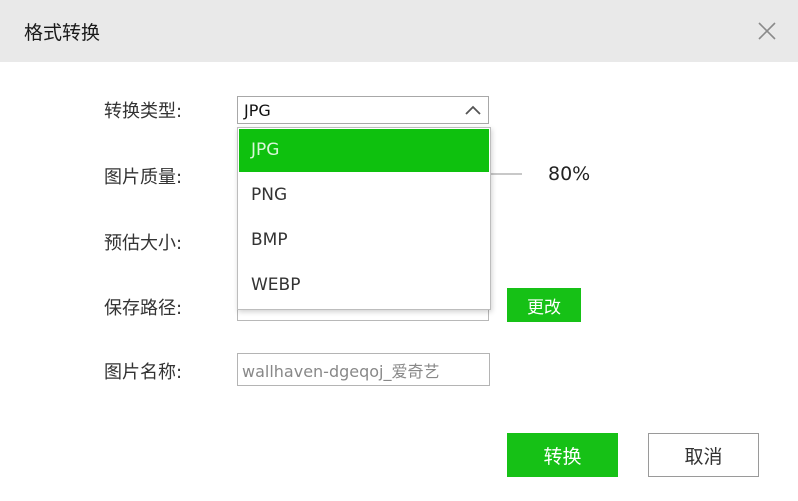 This screenshot has width=798, height=501. I want to click on close-icon, so click(767, 31).